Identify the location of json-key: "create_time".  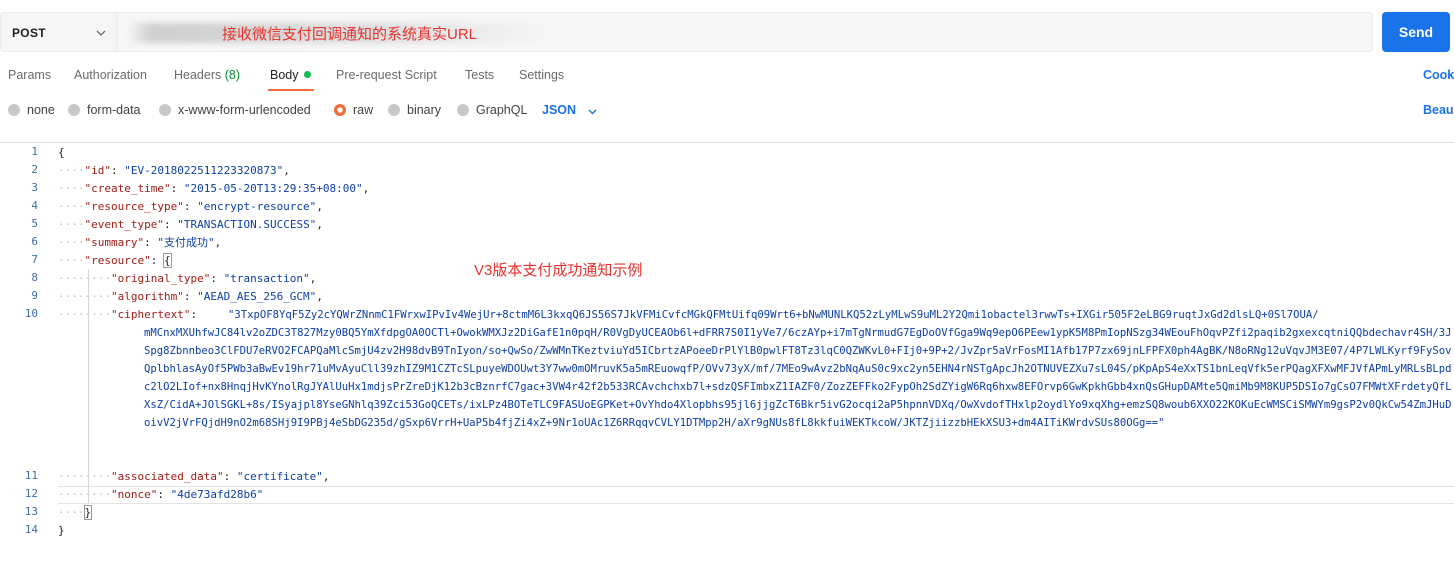
(127, 188).